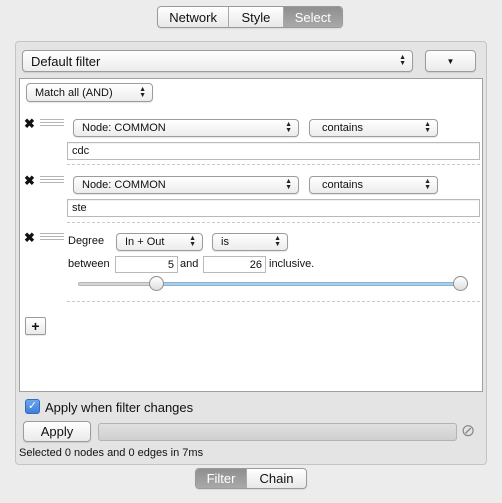 The width and height of the screenshot is (502, 503). I want to click on progress-bar, so click(277, 432).